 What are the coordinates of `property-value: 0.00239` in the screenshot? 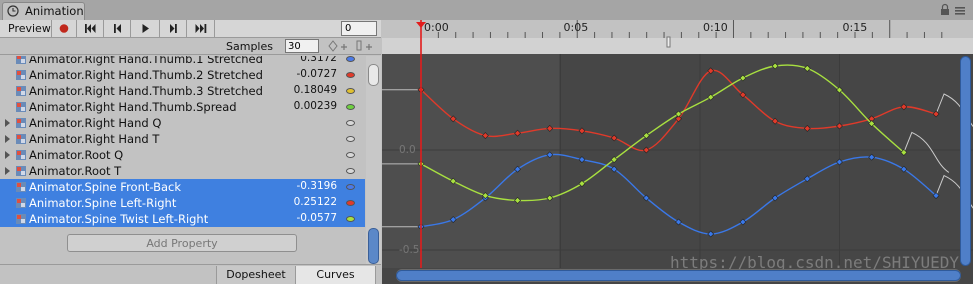 It's located at (315, 106).